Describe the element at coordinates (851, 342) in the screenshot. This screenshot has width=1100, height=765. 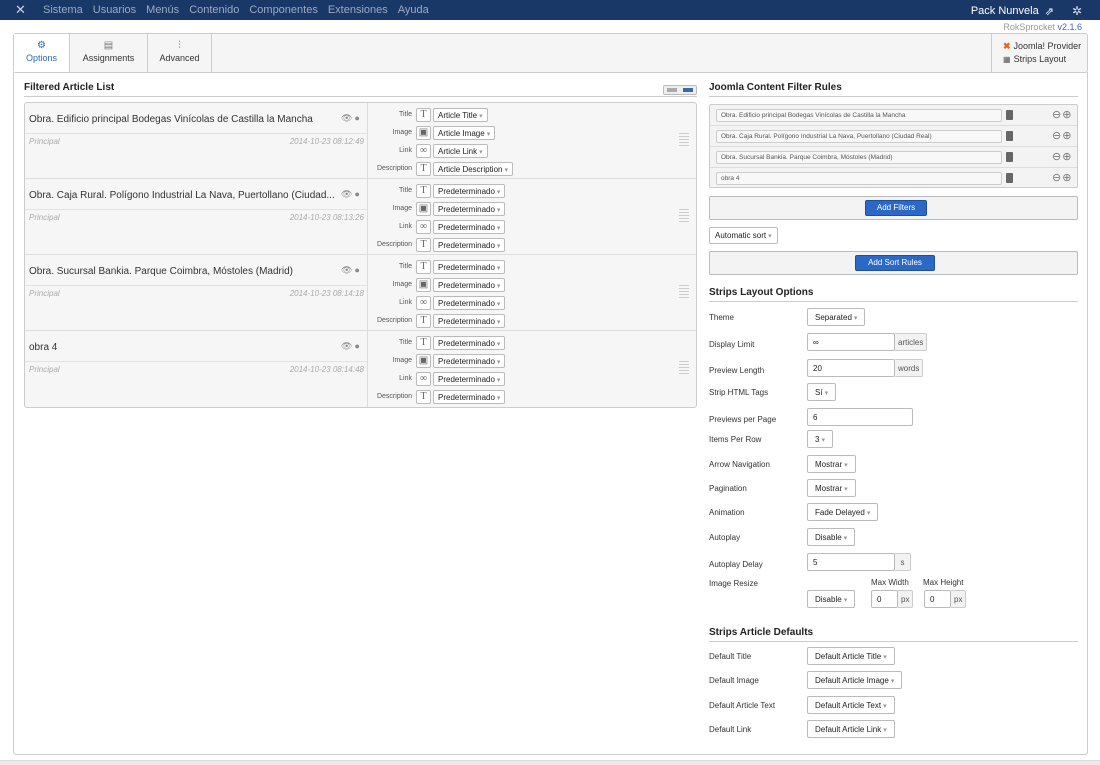
I see `display-limit-input: ∞` at that location.